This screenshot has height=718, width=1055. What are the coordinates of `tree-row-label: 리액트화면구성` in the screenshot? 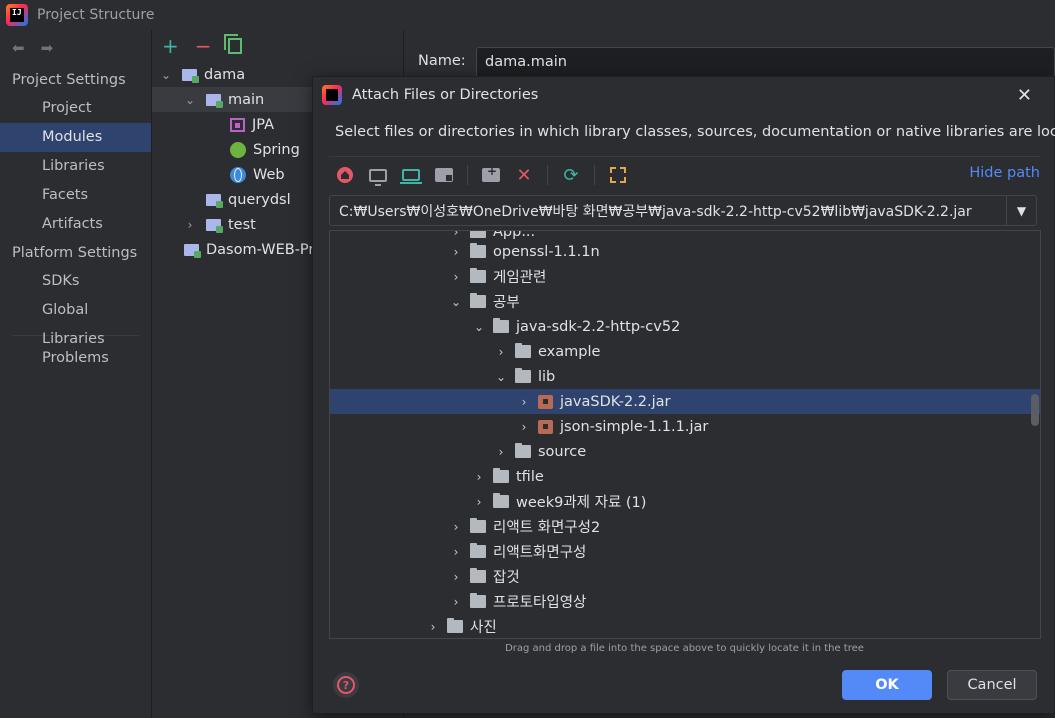 It's located at (540, 553).